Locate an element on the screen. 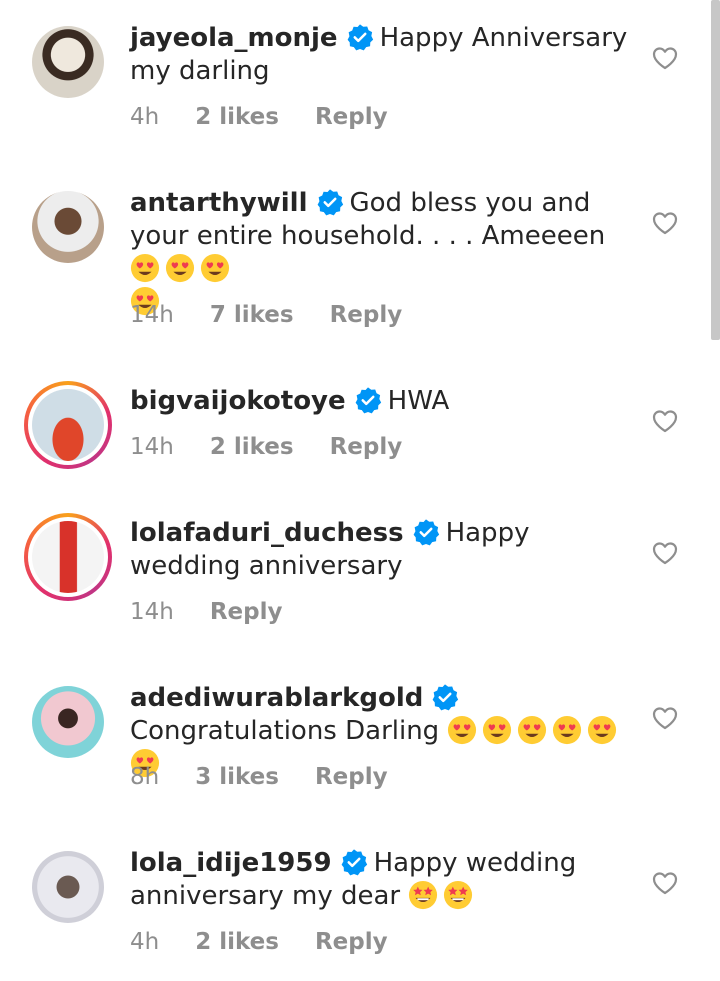 This screenshot has width=720, height=981. comment-time: 8h is located at coordinates (145, 777).